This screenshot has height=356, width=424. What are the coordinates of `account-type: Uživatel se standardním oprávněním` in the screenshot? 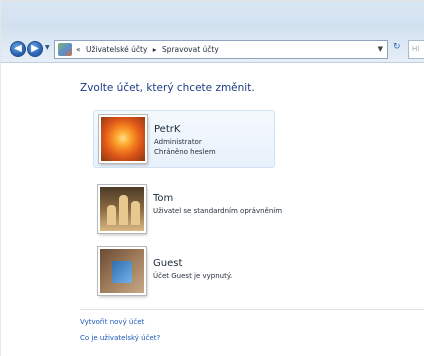 It's located at (218, 211).